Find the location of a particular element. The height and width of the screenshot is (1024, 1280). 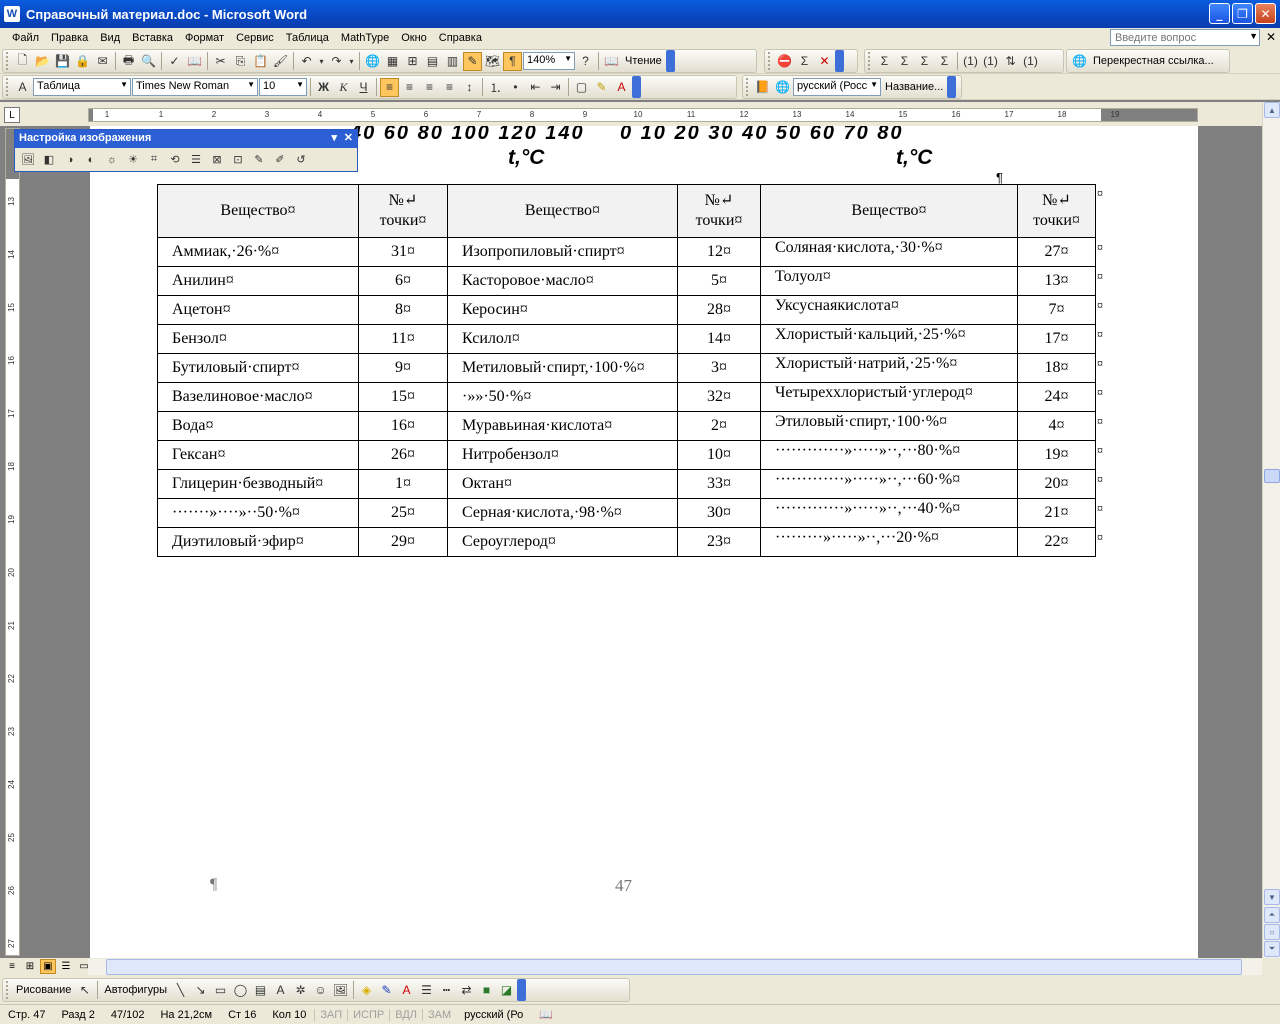

redo-icon: ↷ is located at coordinates (336, 61).